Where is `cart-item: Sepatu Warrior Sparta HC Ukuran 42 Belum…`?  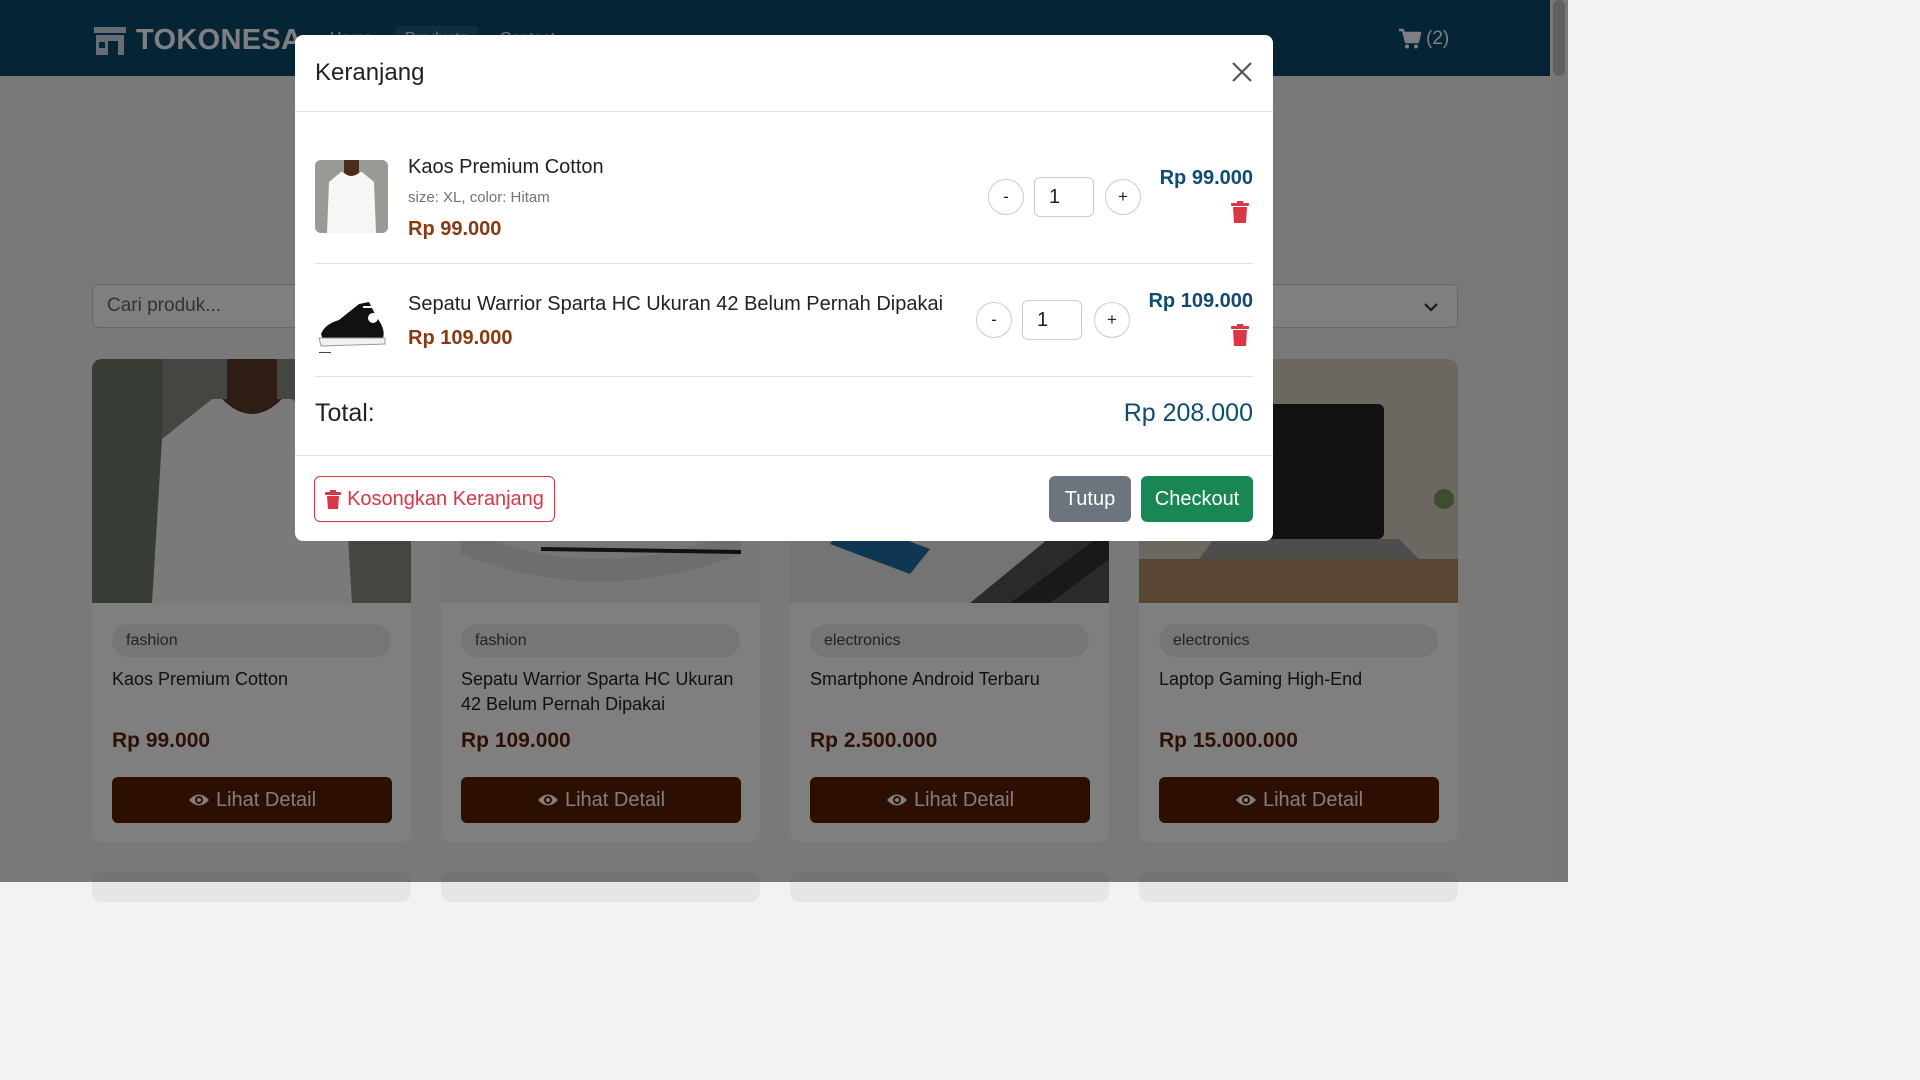
cart-item: Sepatu Warrior Sparta HC Ukuran 42 Belum… is located at coordinates (784, 320).